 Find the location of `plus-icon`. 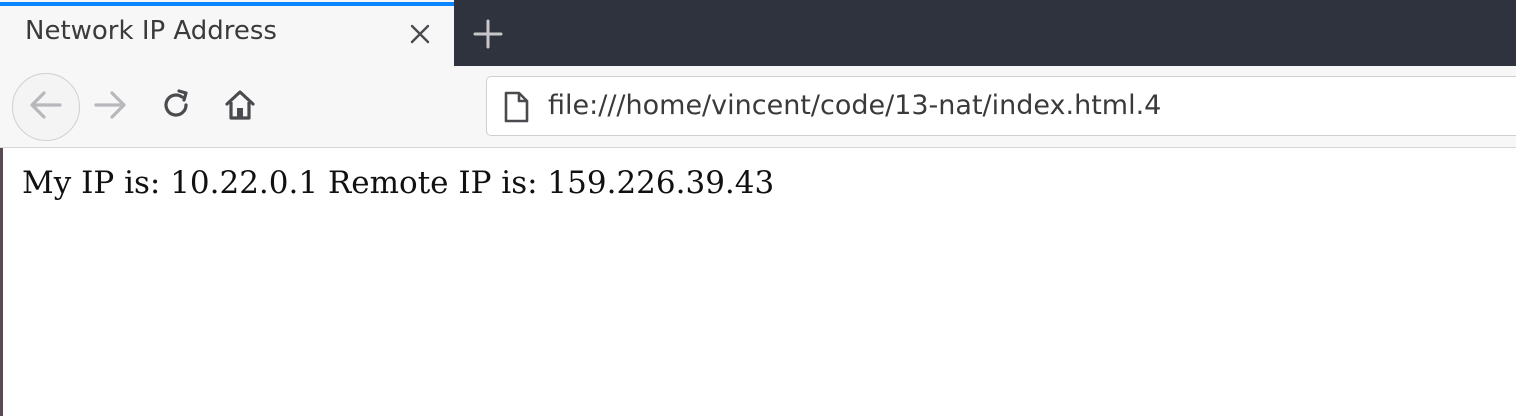

plus-icon is located at coordinates (488, 34).